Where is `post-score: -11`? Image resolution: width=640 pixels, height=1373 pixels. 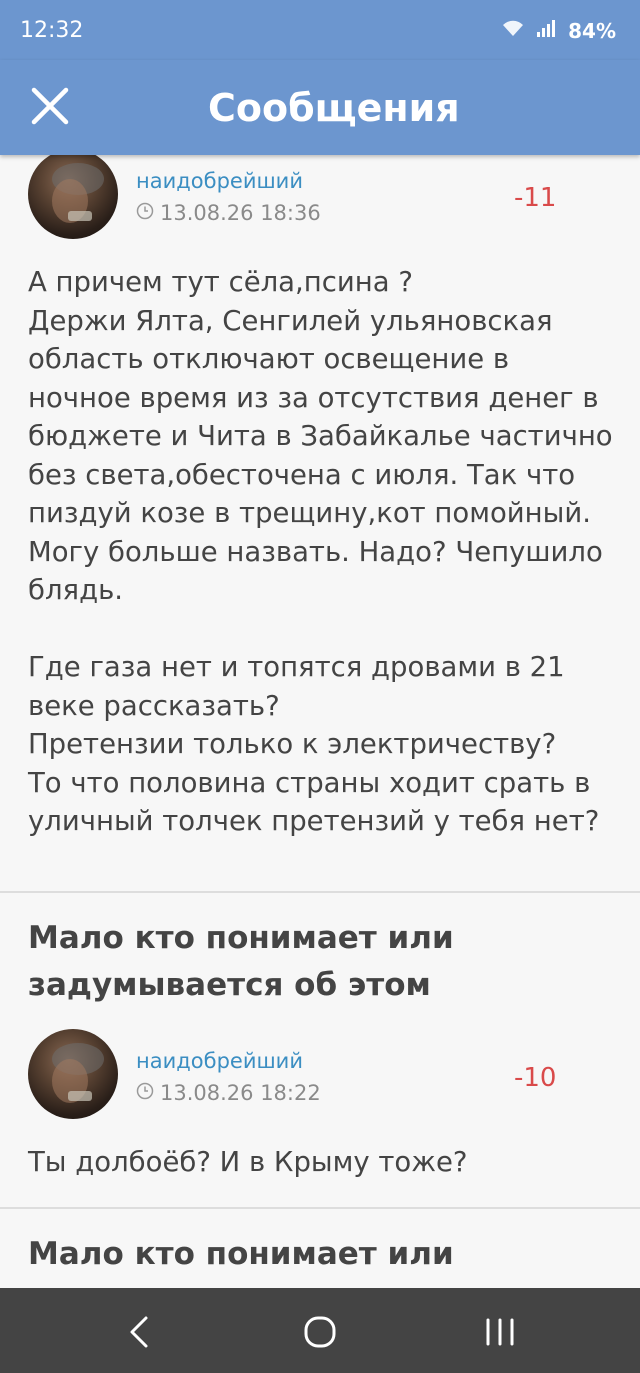
post-score: -11 is located at coordinates (535, 198).